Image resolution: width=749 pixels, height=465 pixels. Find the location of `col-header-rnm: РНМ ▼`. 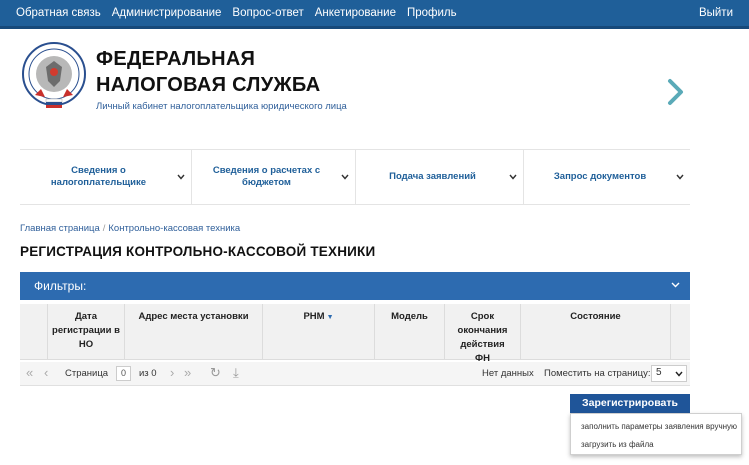

col-header-rnm: РНМ ▼ is located at coordinates (319, 332).